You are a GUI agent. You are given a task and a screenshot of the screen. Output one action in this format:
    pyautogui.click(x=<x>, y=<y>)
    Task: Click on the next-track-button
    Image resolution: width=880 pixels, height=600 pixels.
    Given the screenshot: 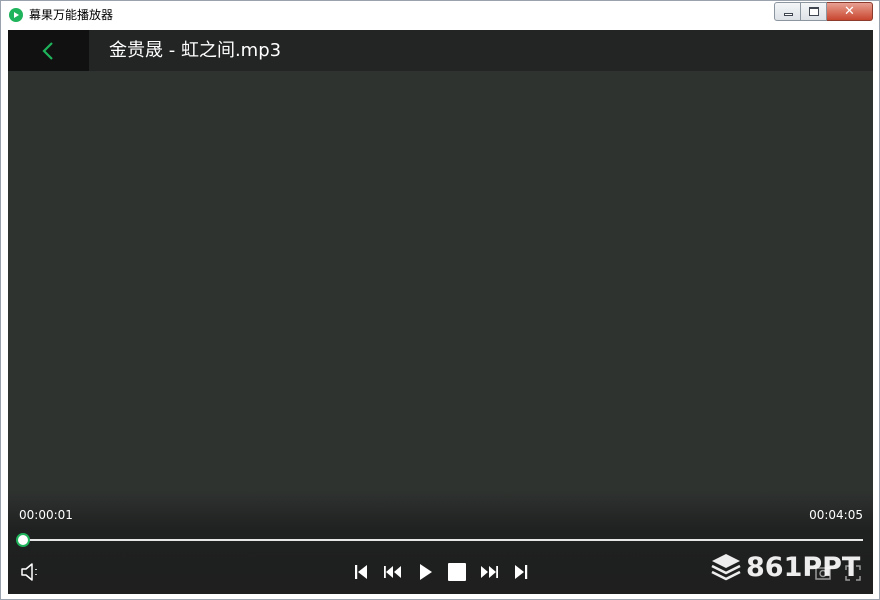 What is the action you would take?
    pyautogui.click(x=521, y=572)
    